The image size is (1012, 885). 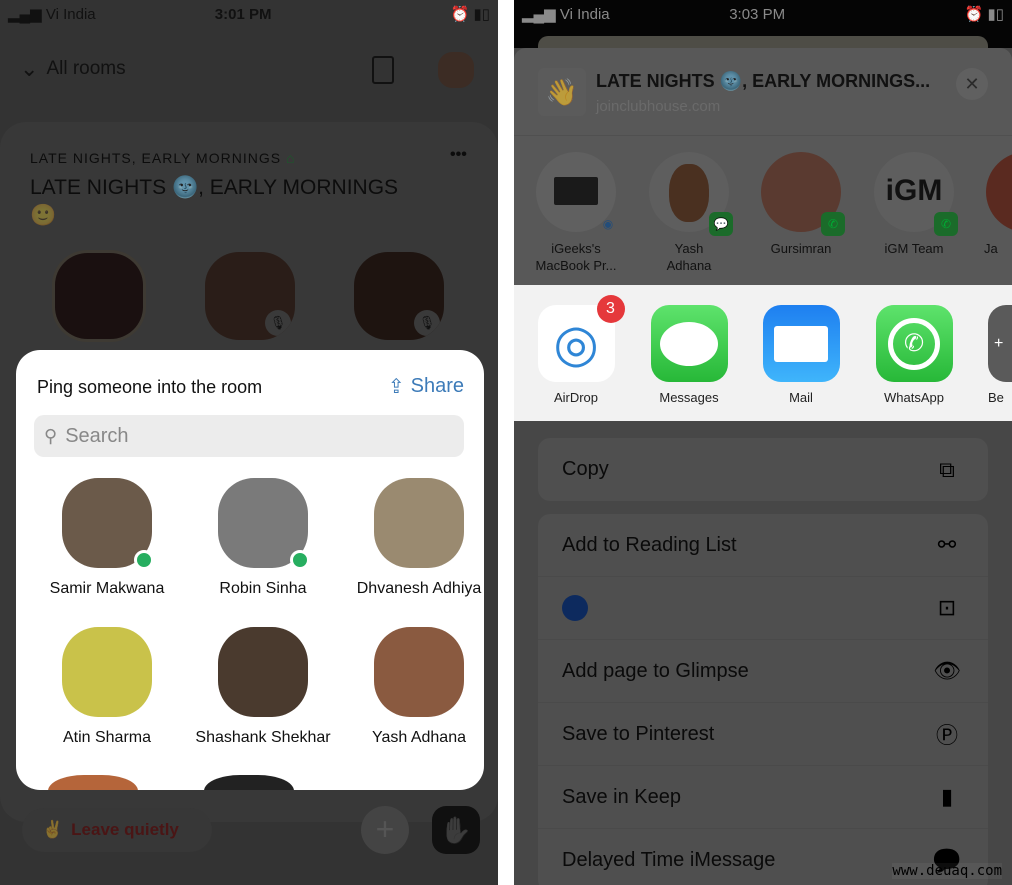 I want to click on app-messages: Messages, so click(x=689, y=355).